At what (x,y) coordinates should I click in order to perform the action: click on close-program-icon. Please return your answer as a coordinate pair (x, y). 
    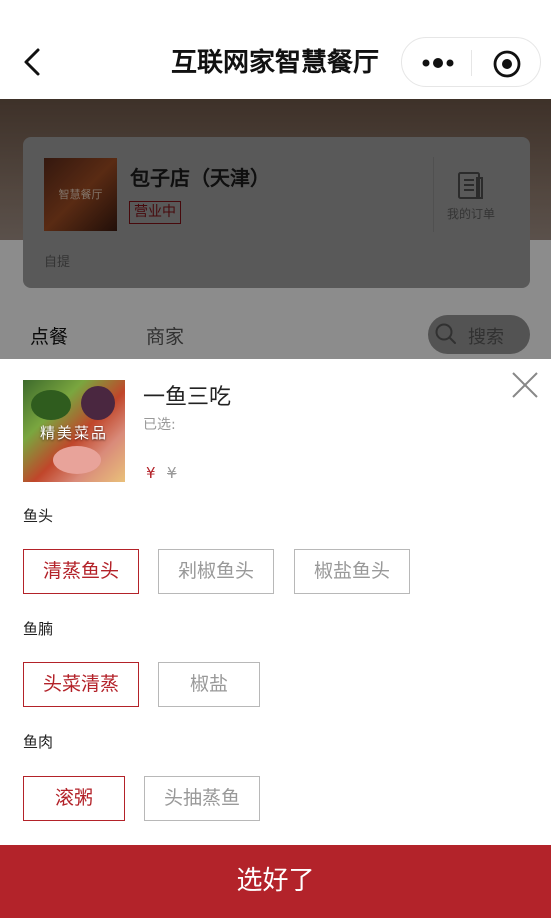
    Looking at the image, I should click on (507, 64).